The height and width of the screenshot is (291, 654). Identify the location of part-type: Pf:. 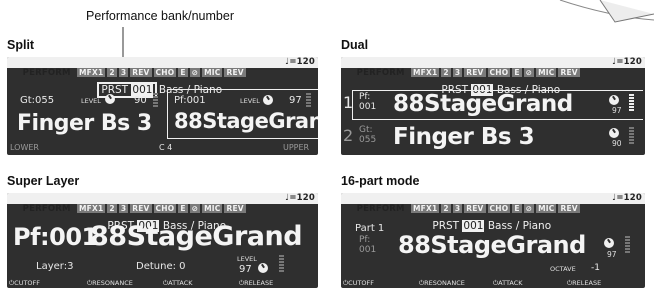
(365, 240).